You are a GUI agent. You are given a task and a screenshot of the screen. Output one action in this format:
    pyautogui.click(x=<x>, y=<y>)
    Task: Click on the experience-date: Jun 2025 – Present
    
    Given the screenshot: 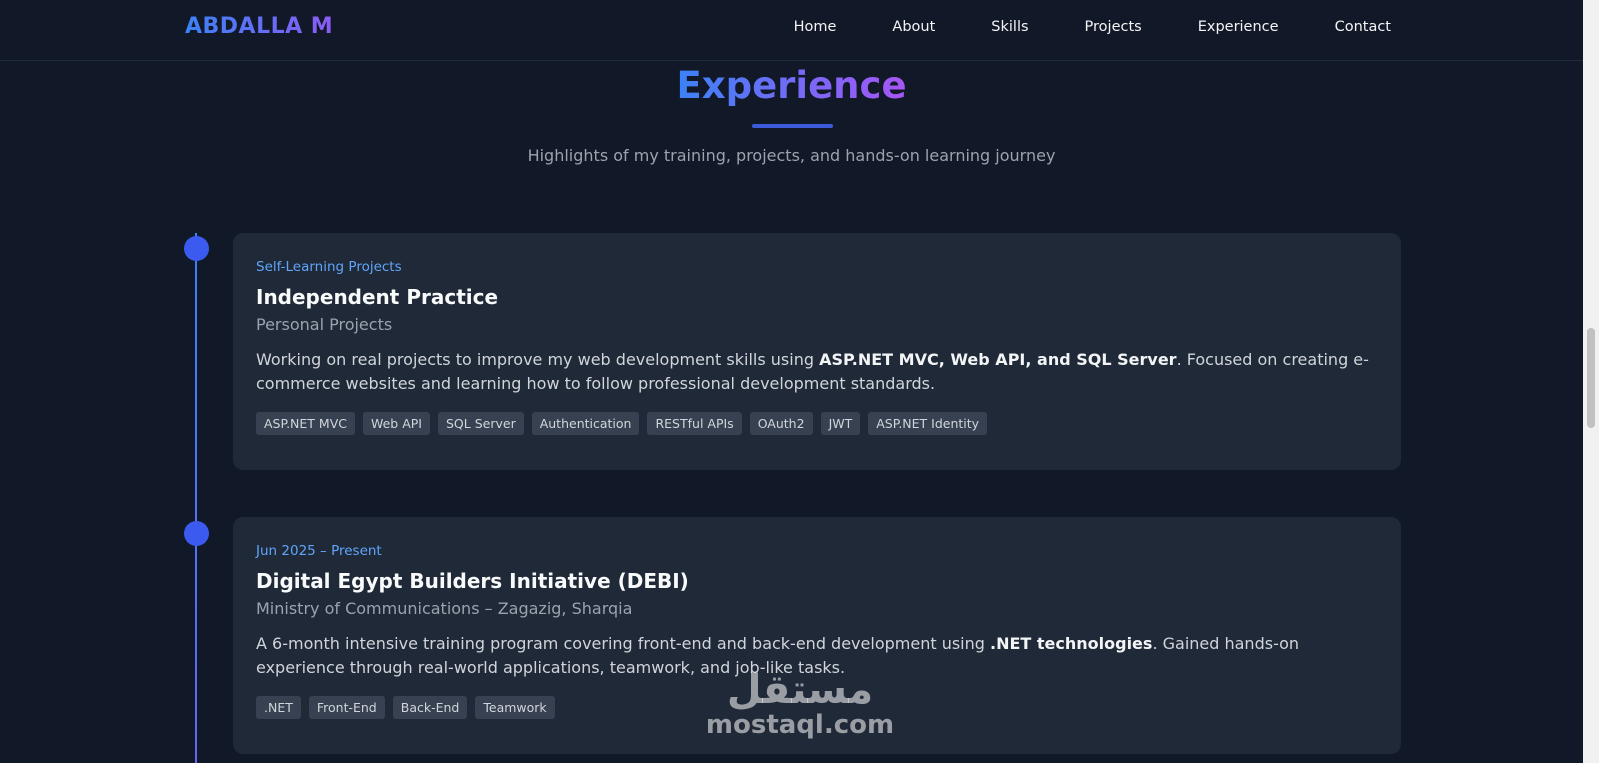 What is the action you would take?
    pyautogui.click(x=319, y=551)
    